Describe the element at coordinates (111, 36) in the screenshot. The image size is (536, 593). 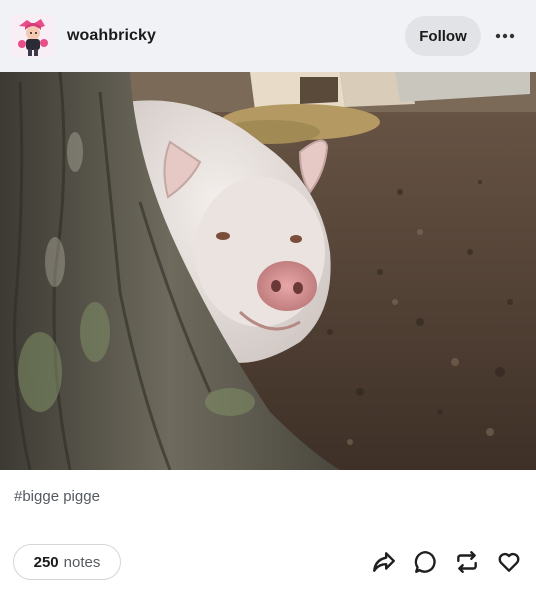
I see `username-link: woahbricky` at that location.